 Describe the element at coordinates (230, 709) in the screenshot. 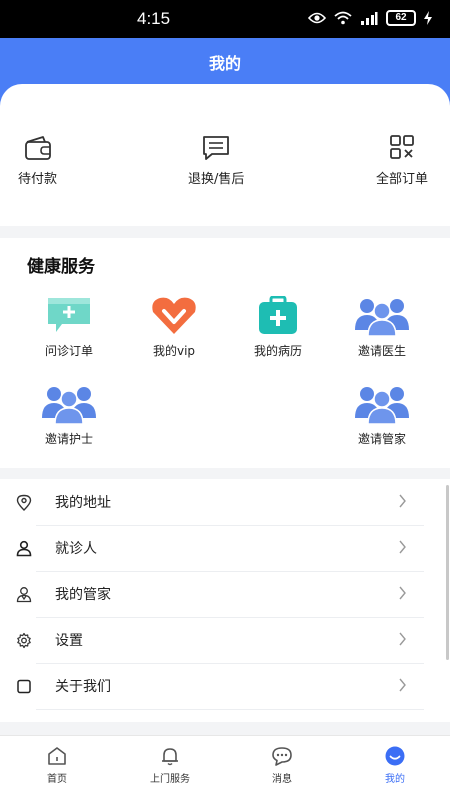

I see `divider` at that location.